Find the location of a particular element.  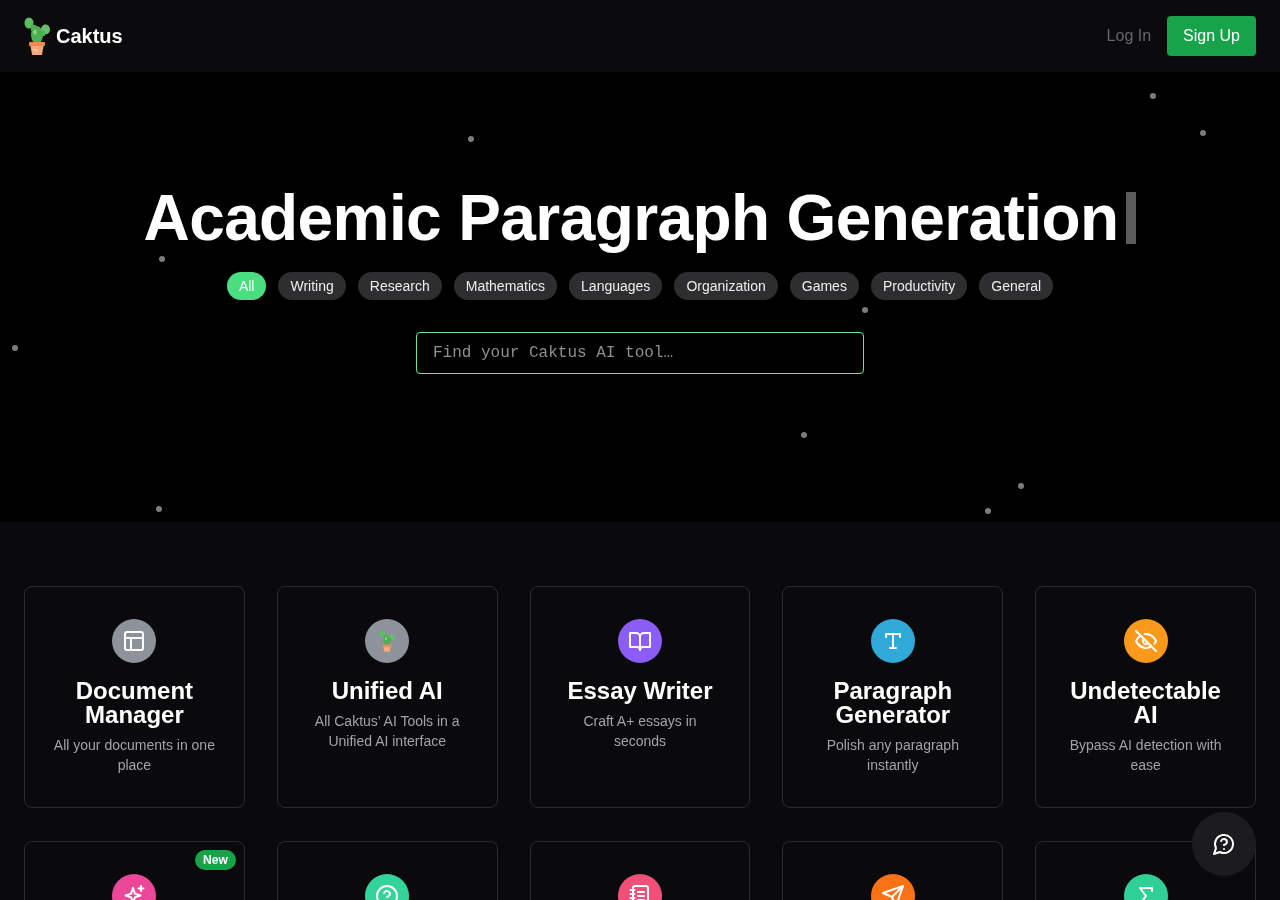

tool-card: Undetectable AI Bypass AI detection with ease is located at coordinates (1145, 697).